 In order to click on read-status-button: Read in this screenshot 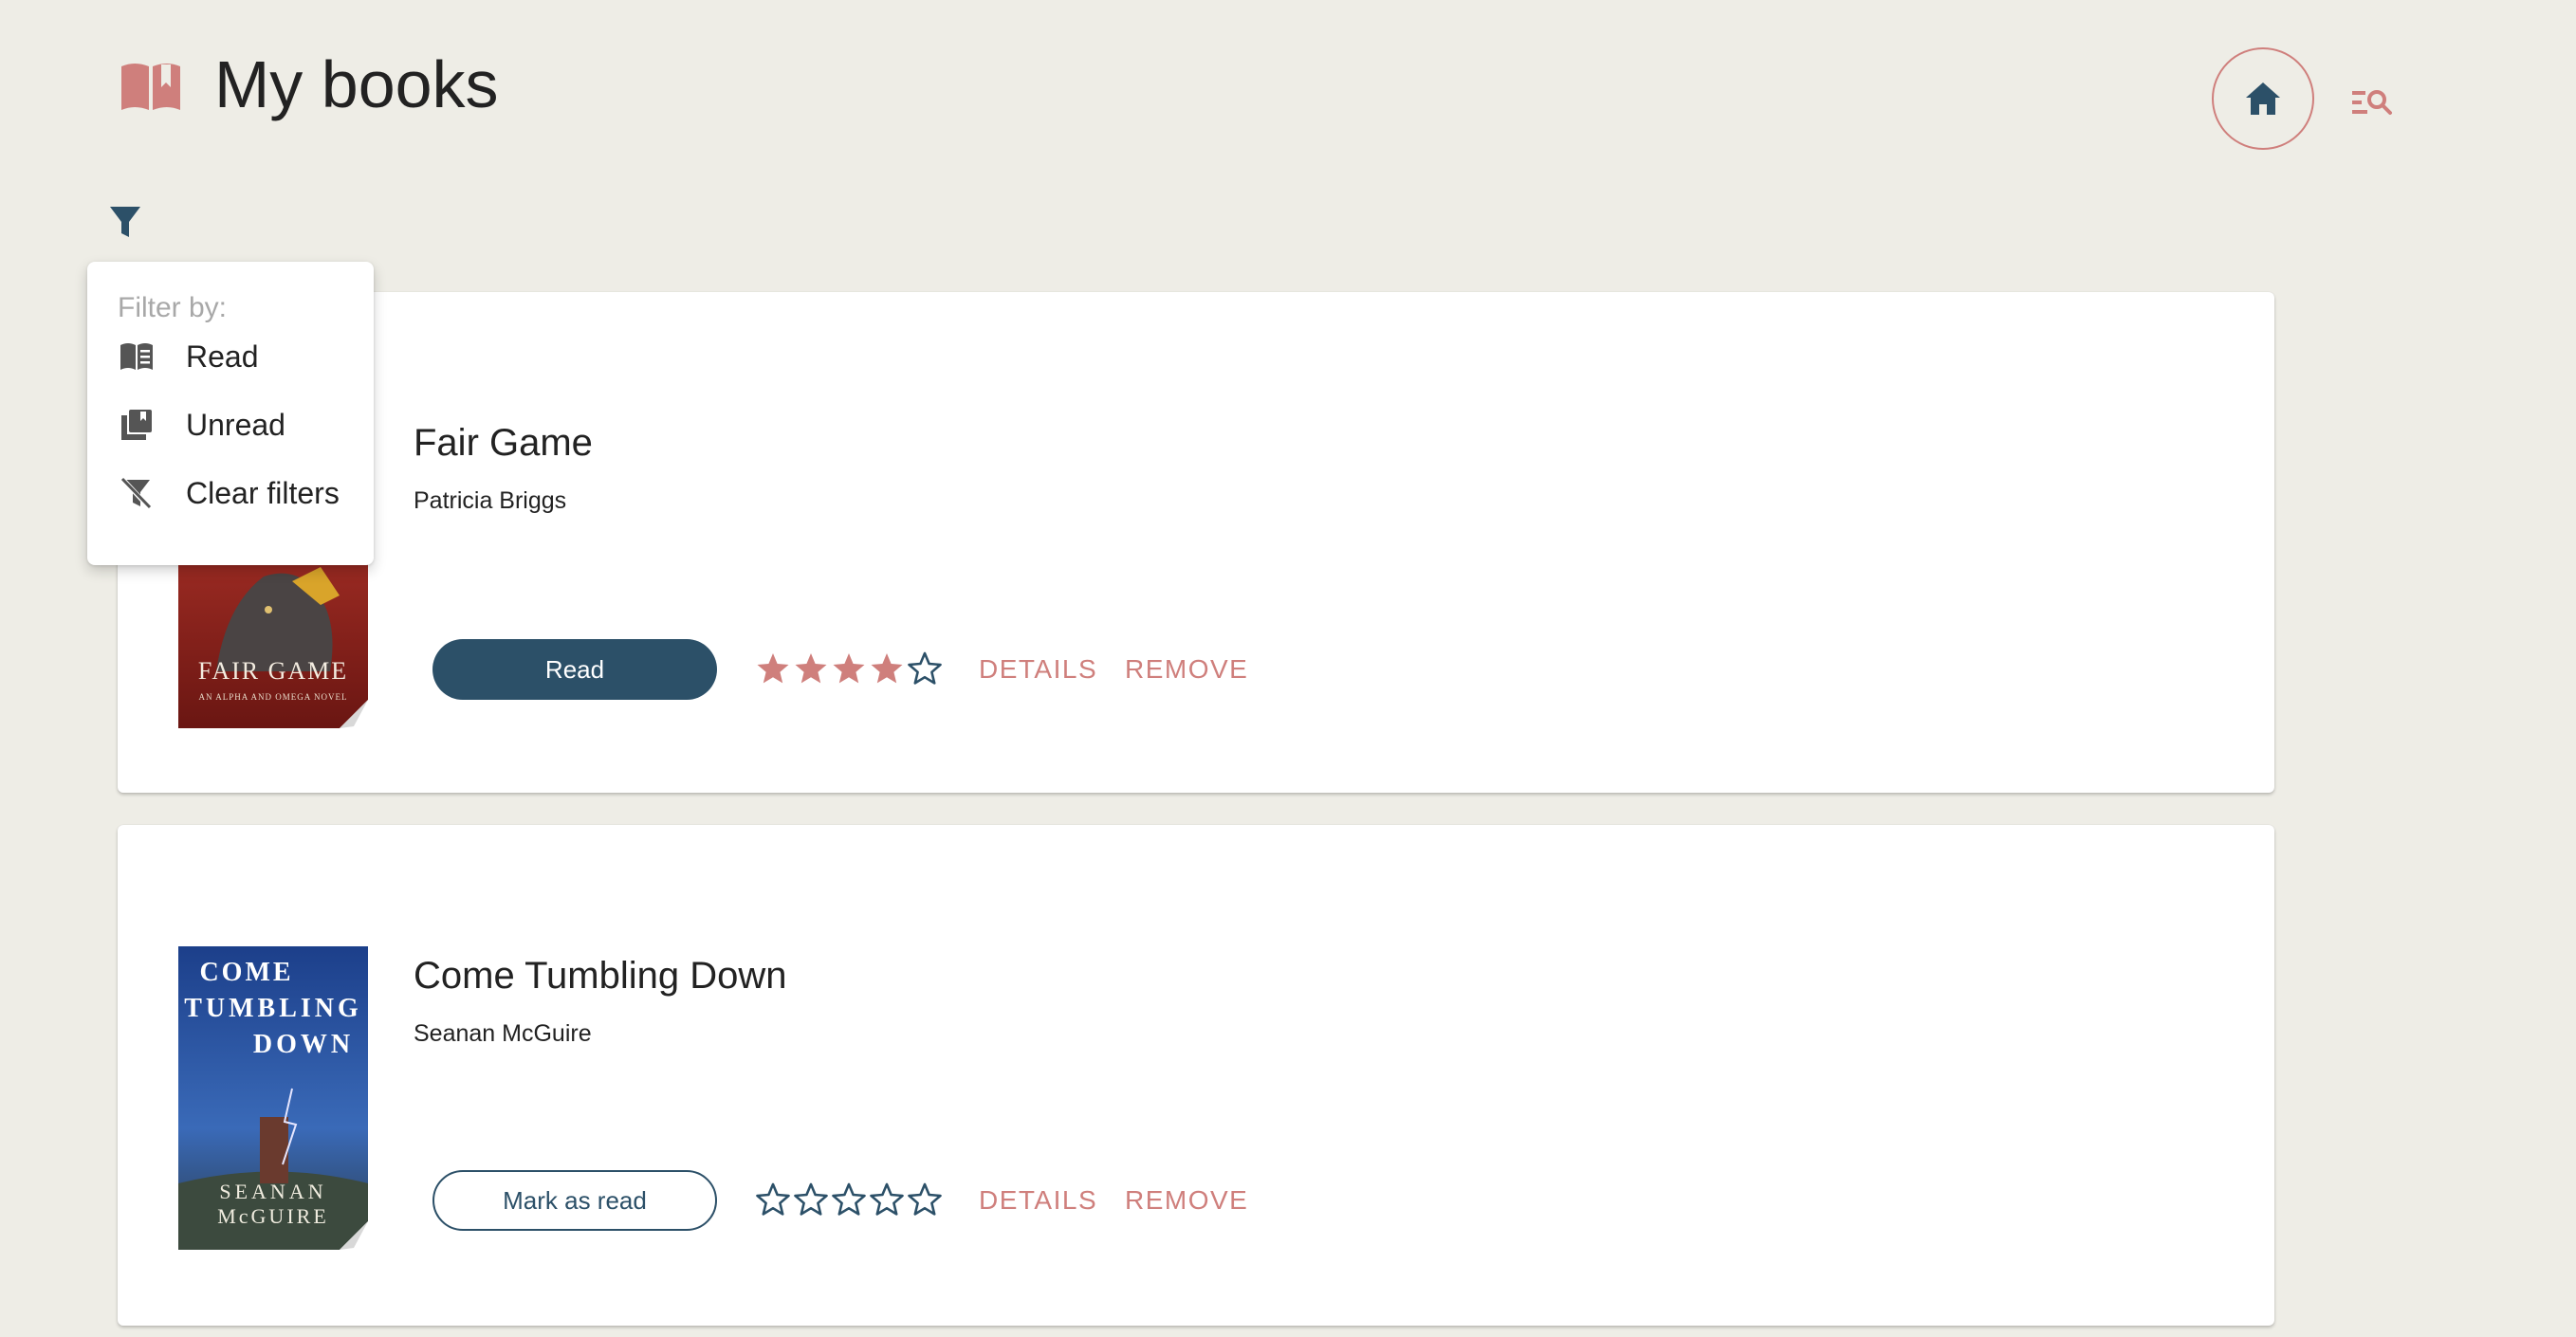, I will do `click(574, 669)`.